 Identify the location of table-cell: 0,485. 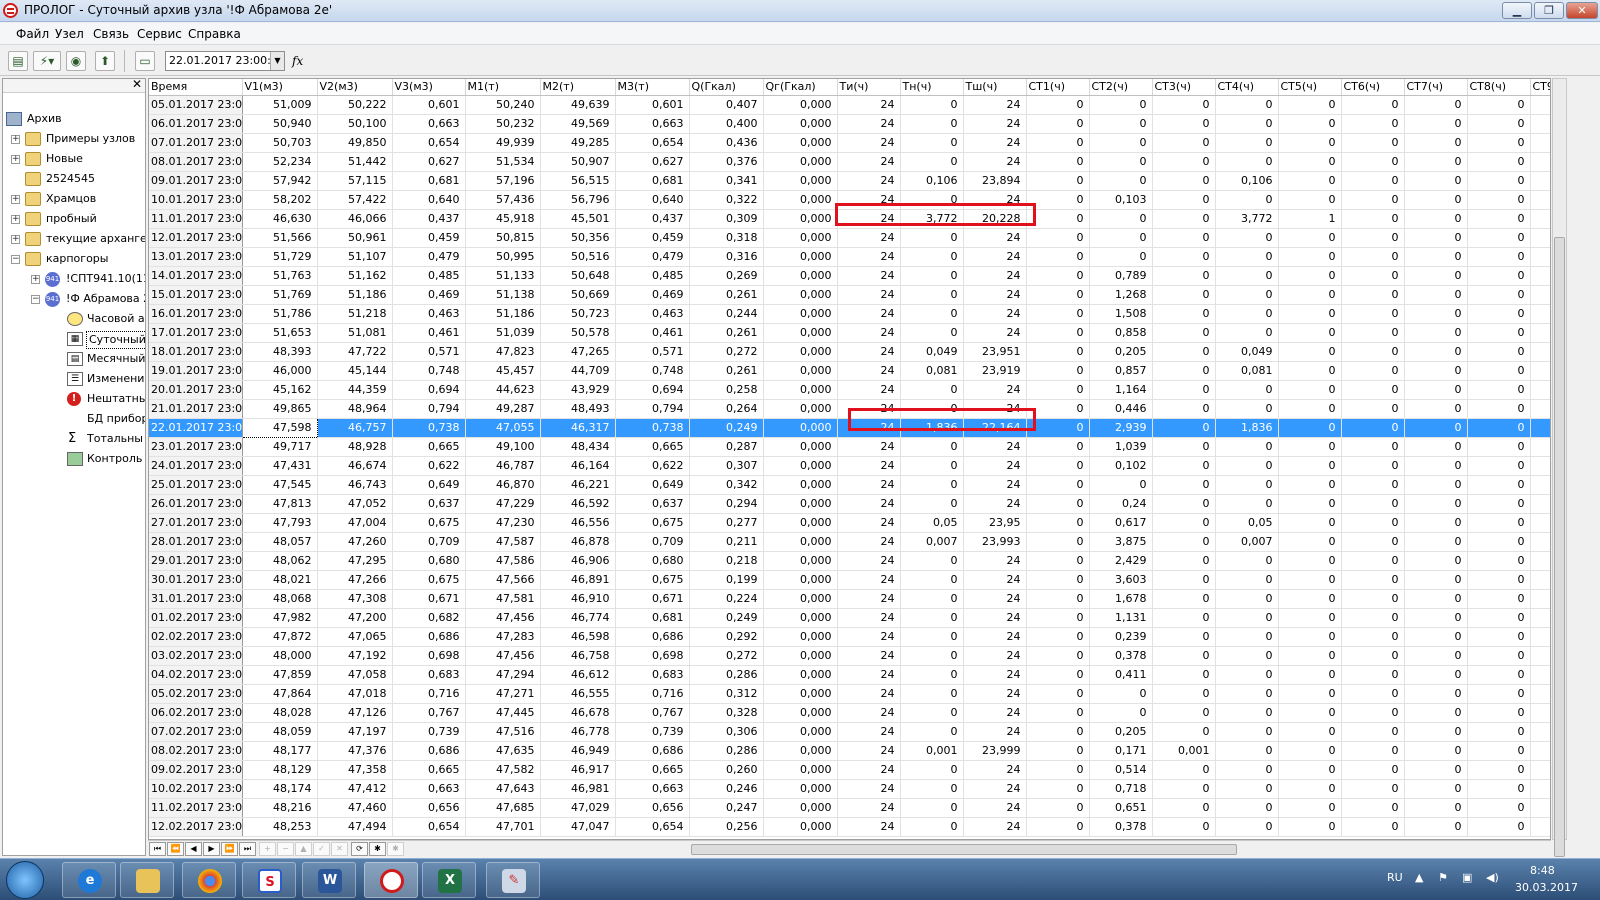
(429, 276).